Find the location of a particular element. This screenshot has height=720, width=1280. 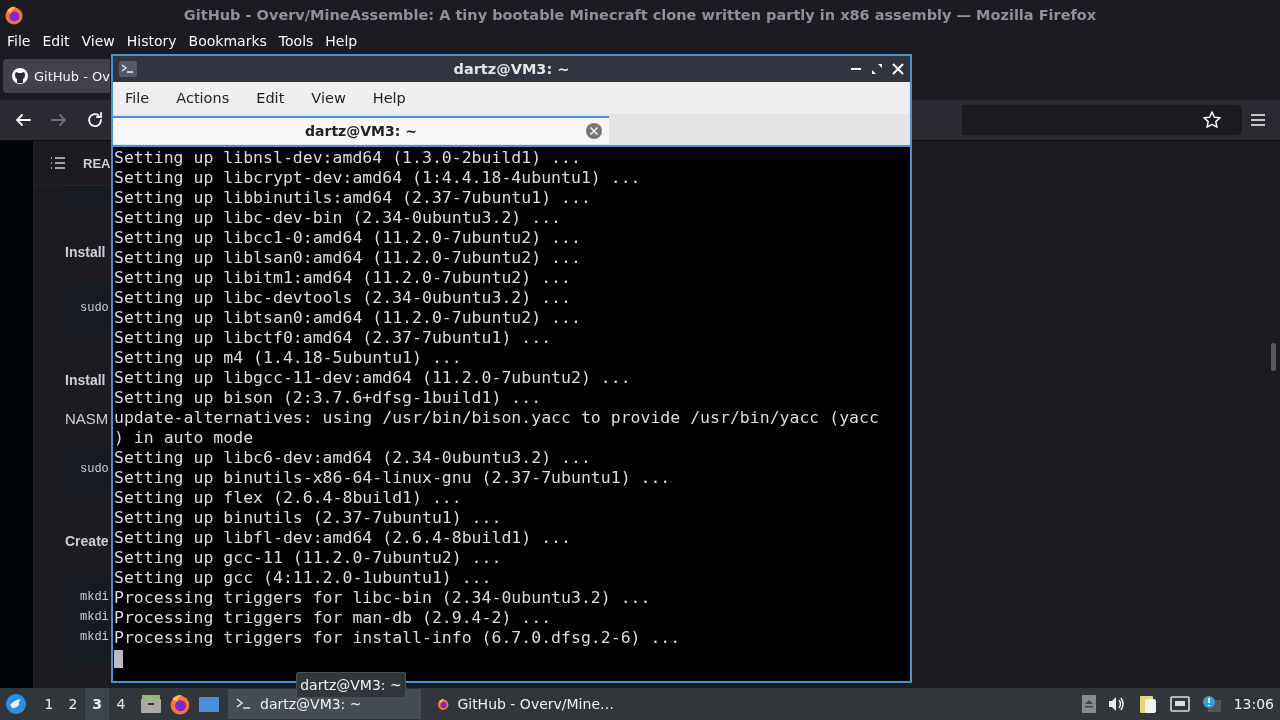

close-tab-icon is located at coordinates (594, 131).